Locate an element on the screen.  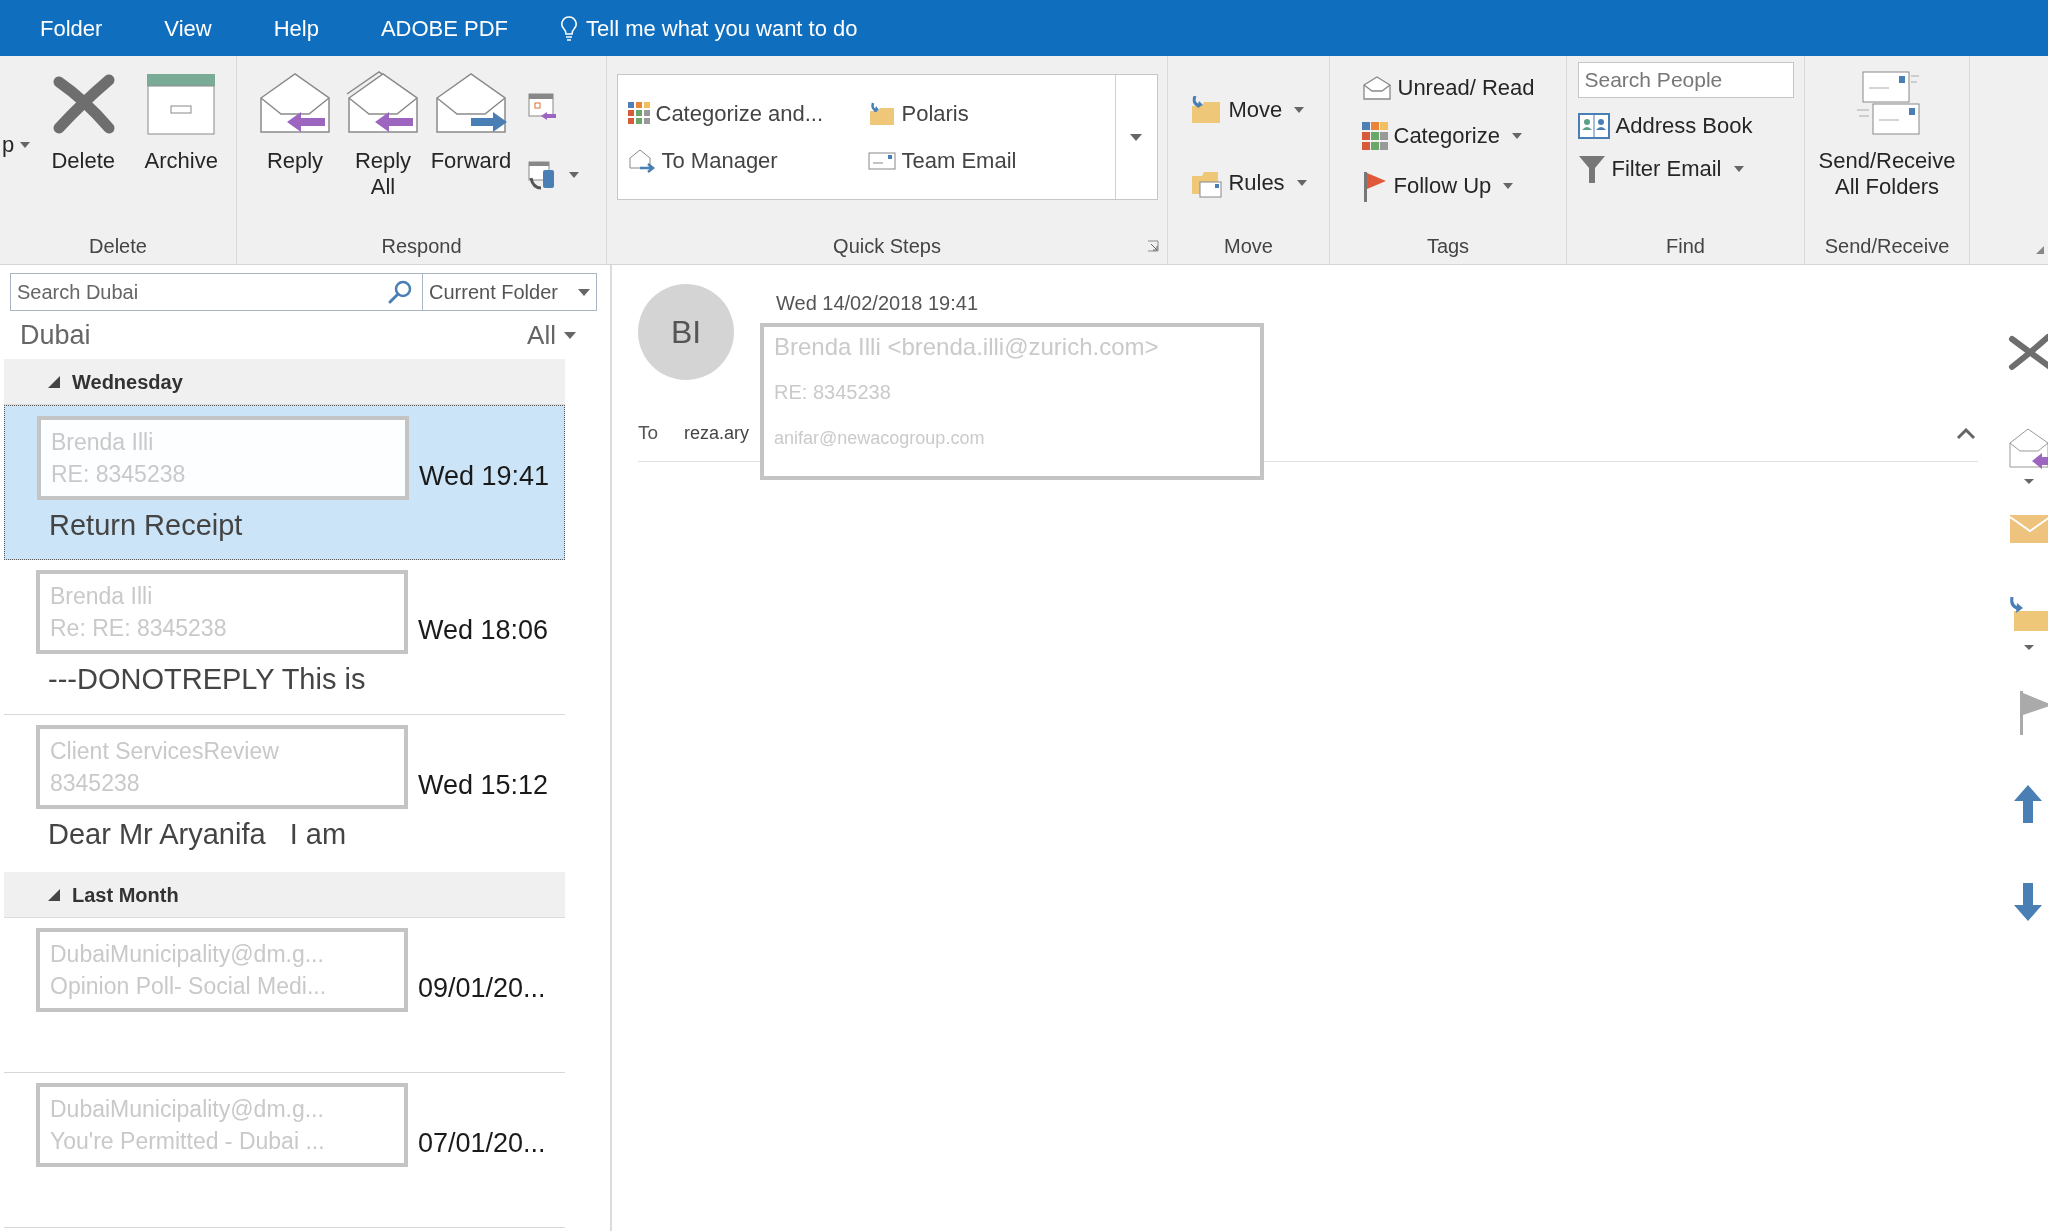
envelope-icon is located at coordinates (2028, 529).